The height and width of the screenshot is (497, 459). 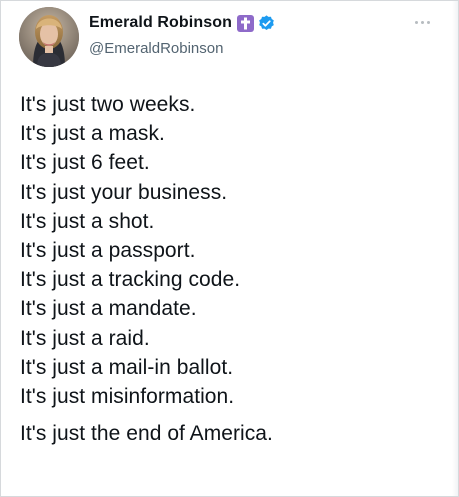 I want to click on tweet-line: It's just a mandate., so click(x=108, y=309).